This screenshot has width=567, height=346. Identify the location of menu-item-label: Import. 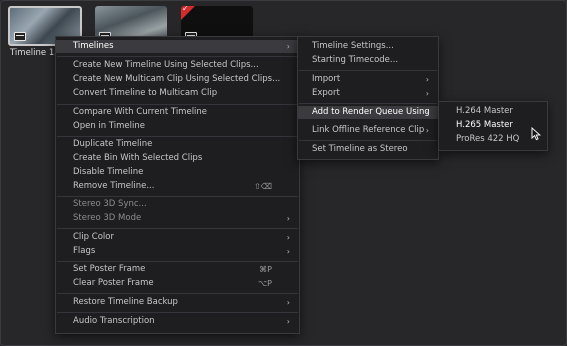
(326, 79).